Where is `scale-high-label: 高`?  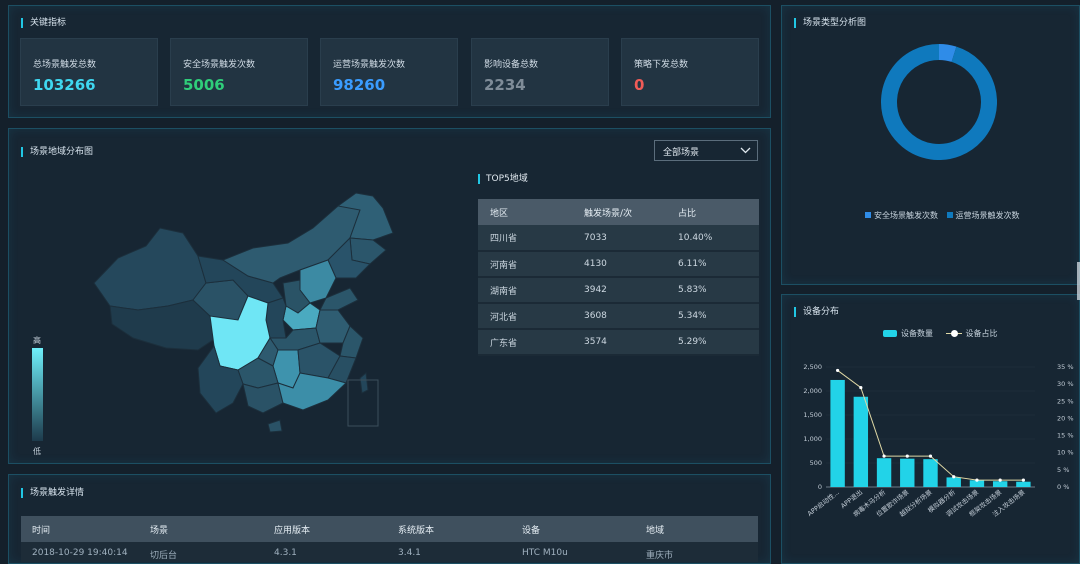
scale-high-label: 高 is located at coordinates (37, 340).